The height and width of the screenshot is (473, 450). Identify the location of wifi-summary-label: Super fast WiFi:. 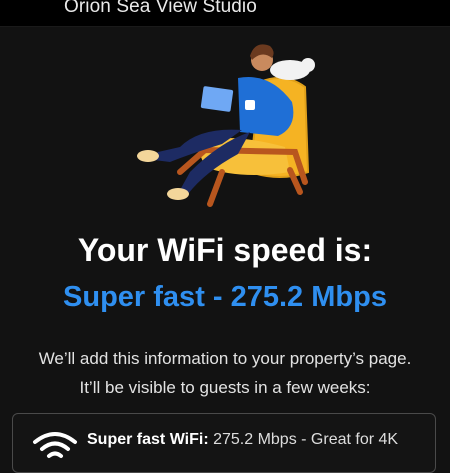
(148, 439).